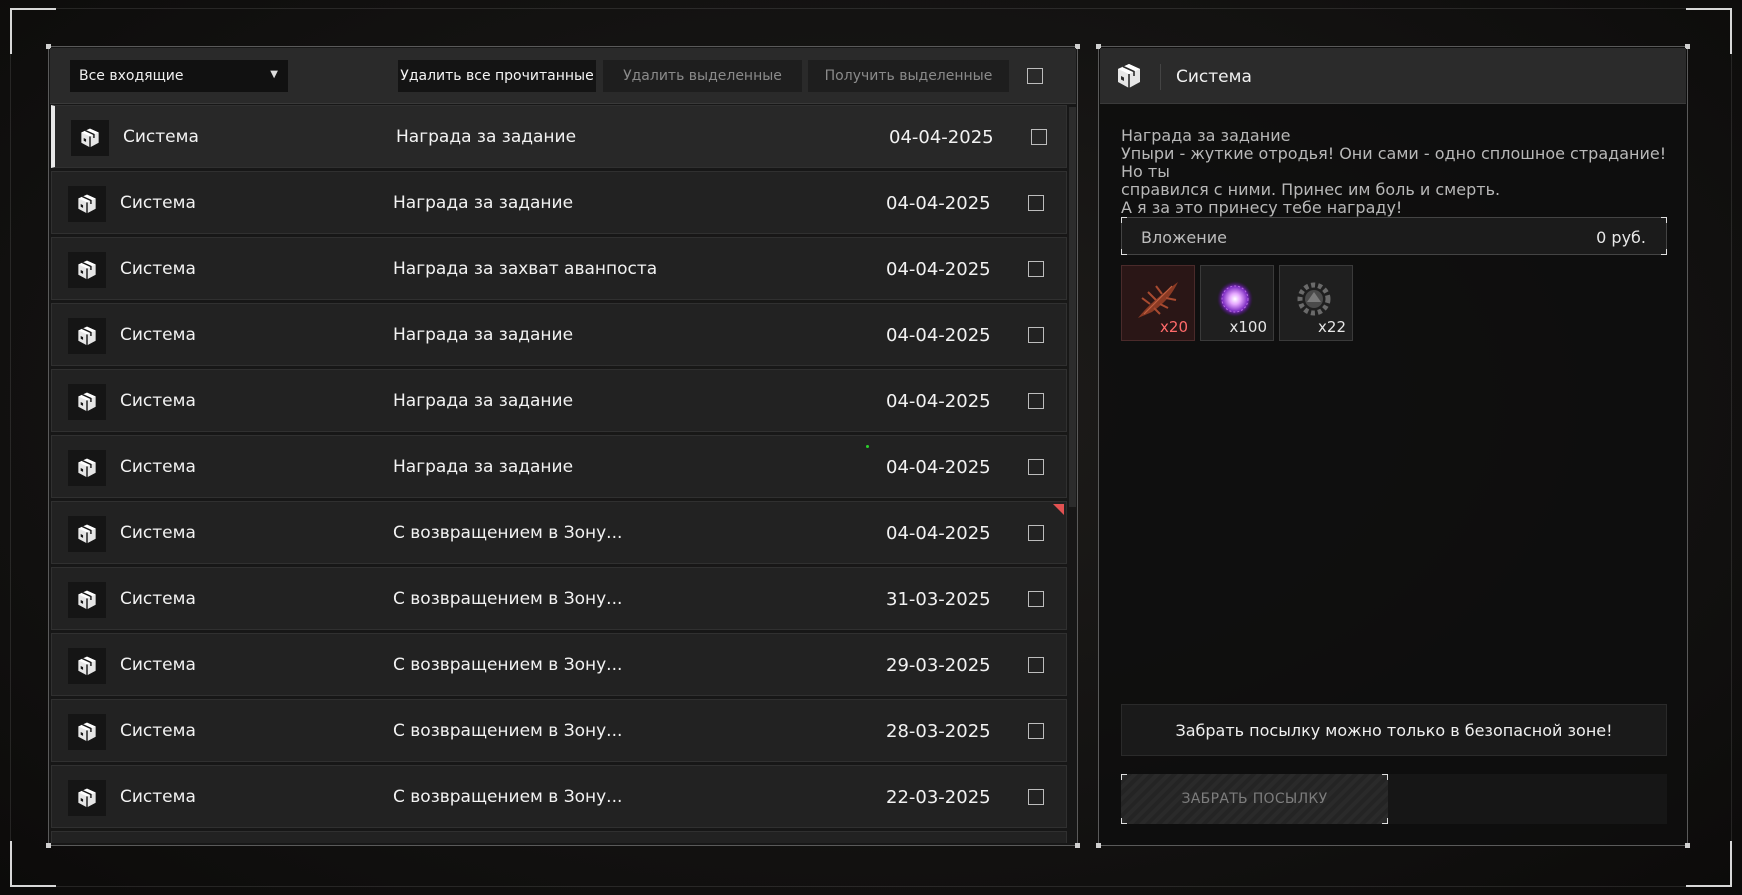 This screenshot has width=1742, height=895. What do you see at coordinates (1184, 237) in the screenshot?
I see `attachment-label: Вложение` at bounding box center [1184, 237].